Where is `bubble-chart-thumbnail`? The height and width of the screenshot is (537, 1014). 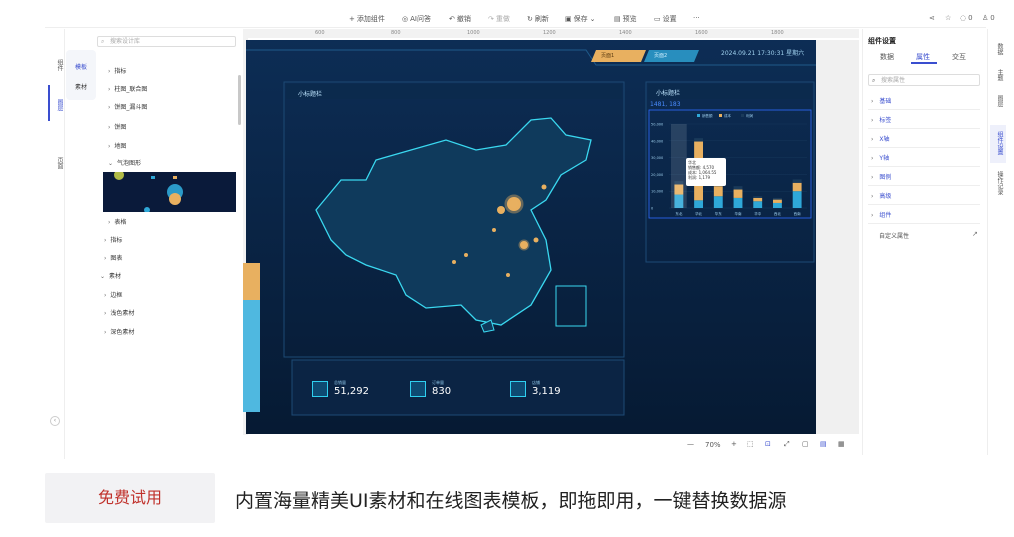
bubble-chart-thumbnail is located at coordinates (169, 191).